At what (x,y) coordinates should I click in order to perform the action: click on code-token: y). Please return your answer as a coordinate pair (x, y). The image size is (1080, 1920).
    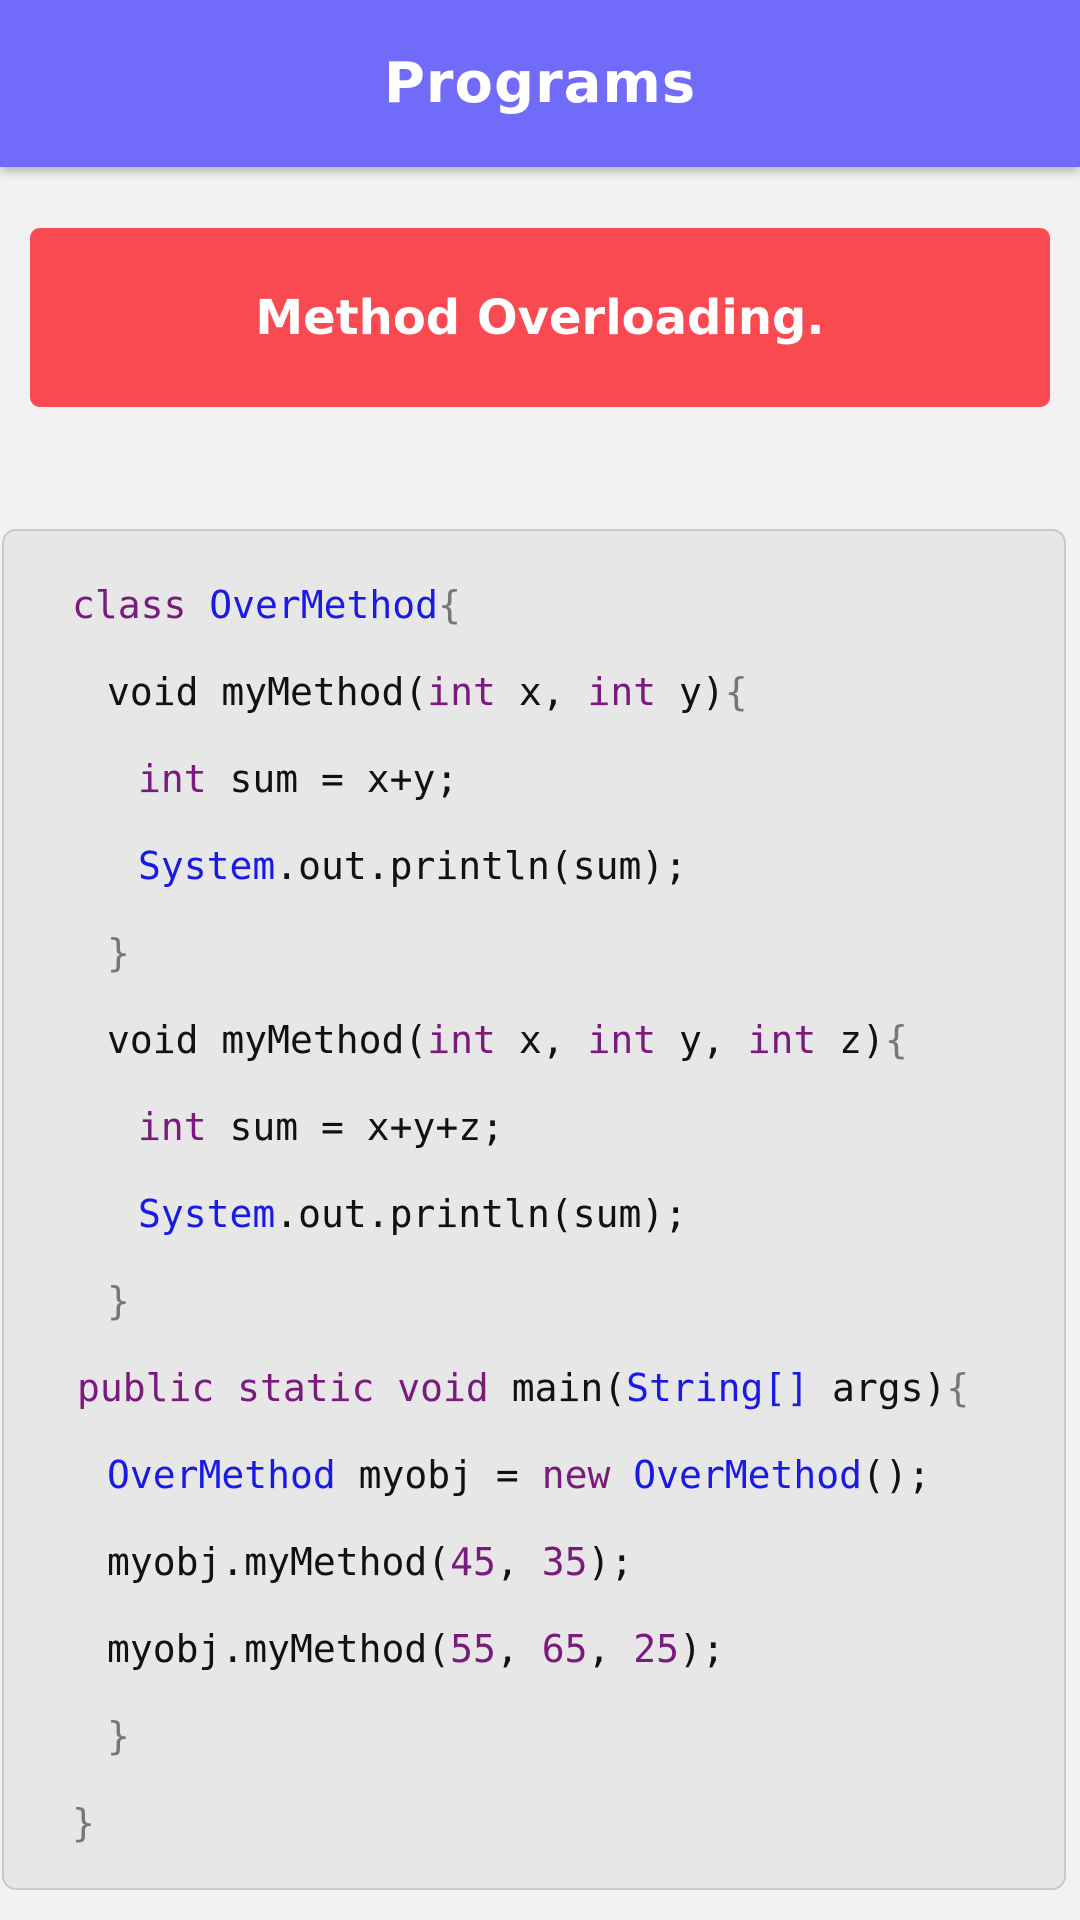
    Looking at the image, I should click on (690, 692).